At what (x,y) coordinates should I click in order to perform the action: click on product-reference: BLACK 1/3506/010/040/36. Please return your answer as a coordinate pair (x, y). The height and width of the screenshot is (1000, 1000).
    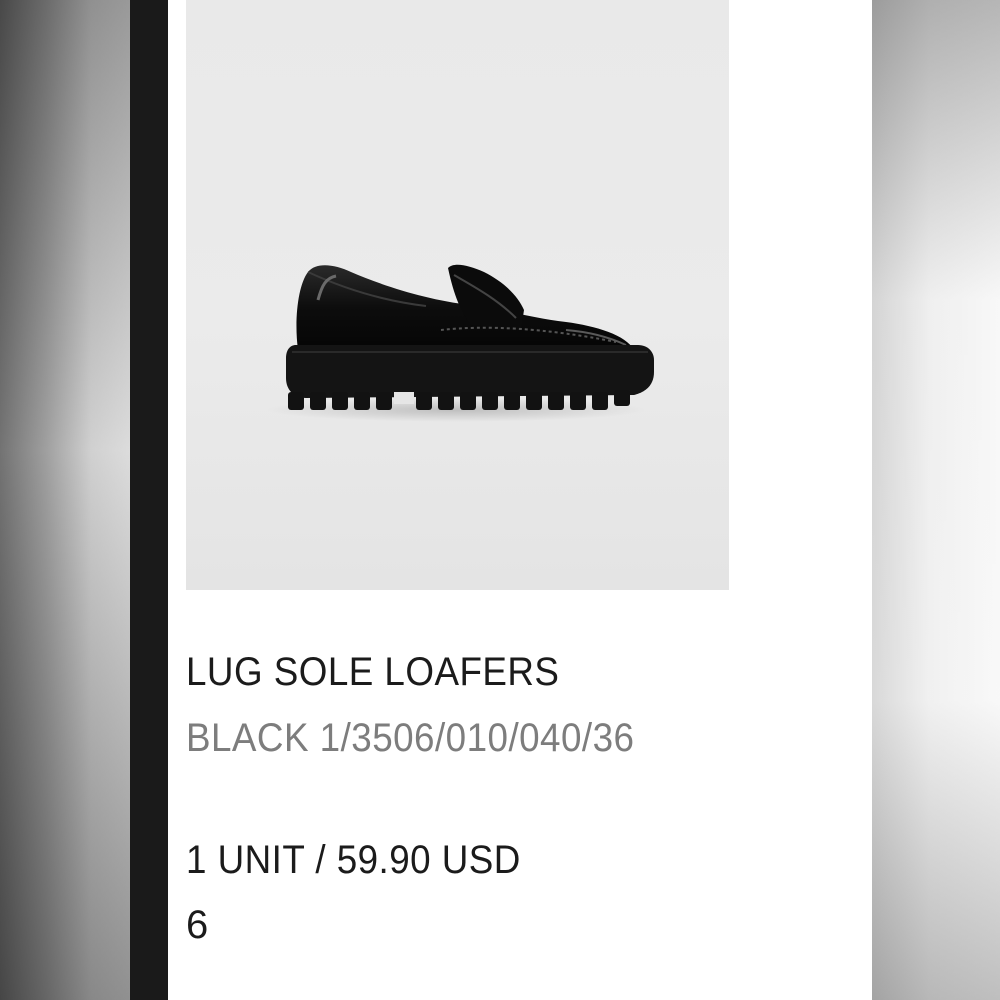
    Looking at the image, I should click on (410, 738).